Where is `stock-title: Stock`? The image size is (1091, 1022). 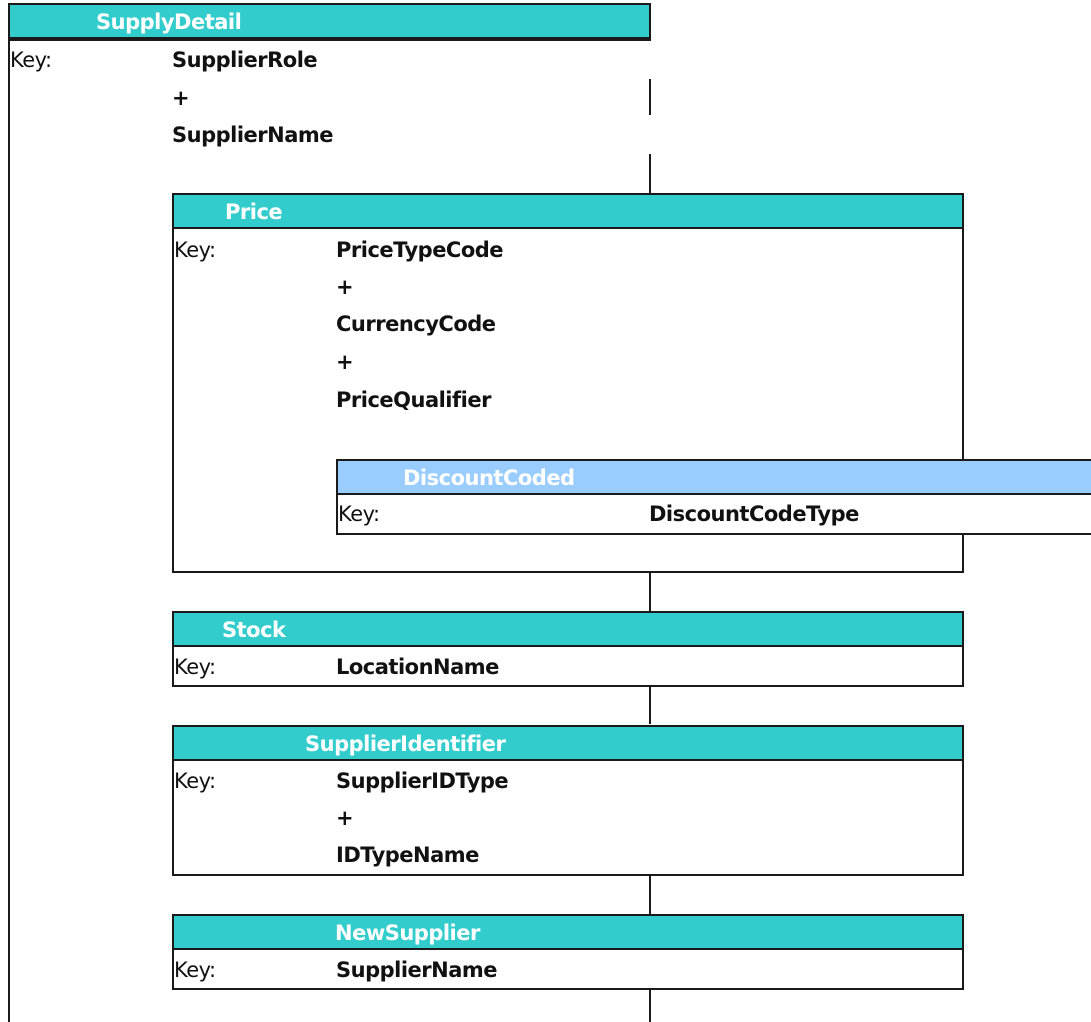 stock-title: Stock is located at coordinates (254, 630).